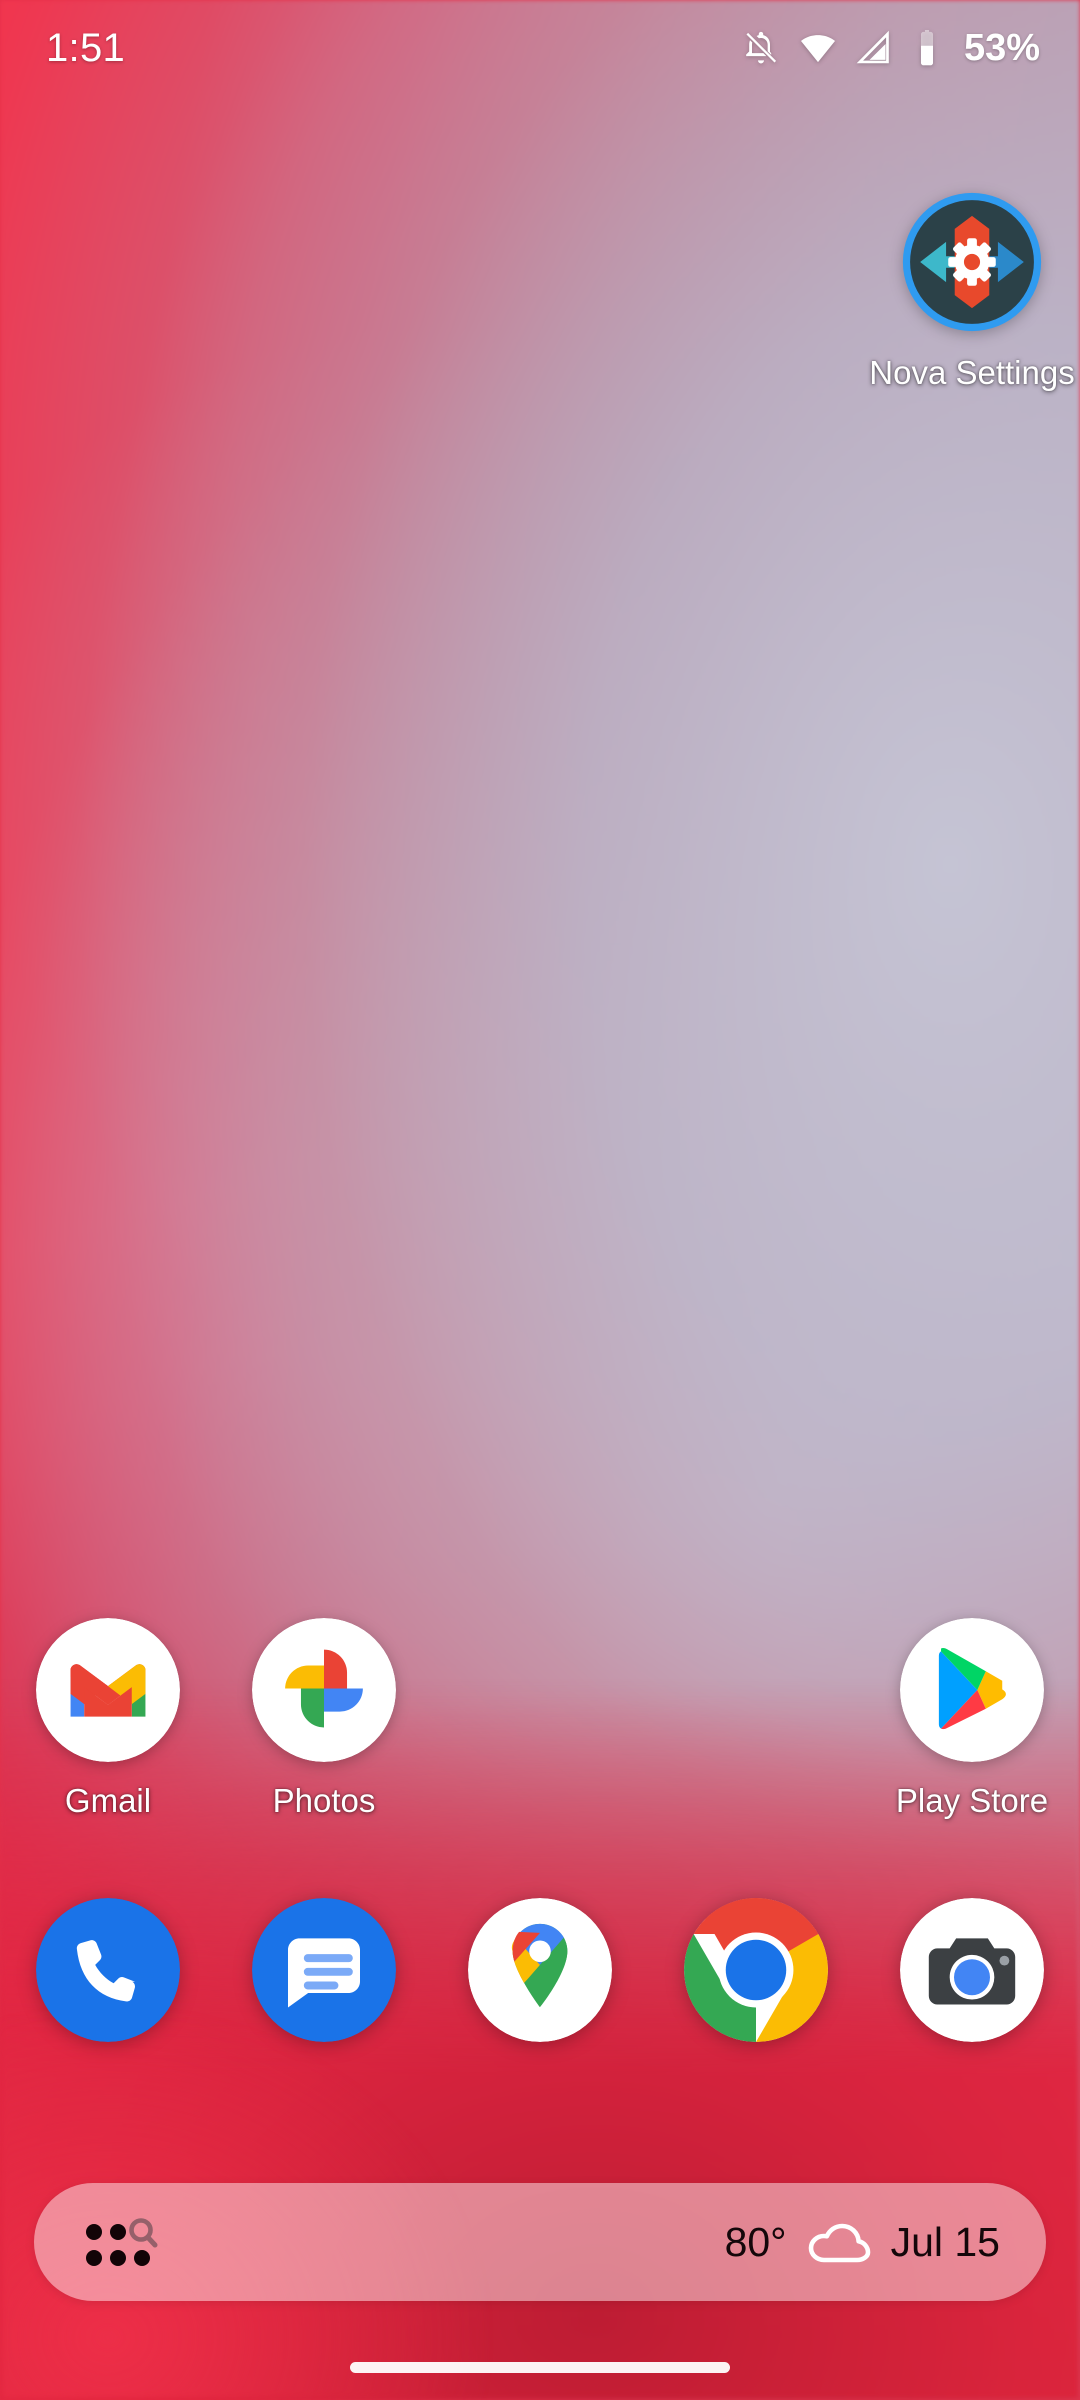 This screenshot has height=2400, width=1080. I want to click on weather-temperature: 80°, so click(756, 2242).